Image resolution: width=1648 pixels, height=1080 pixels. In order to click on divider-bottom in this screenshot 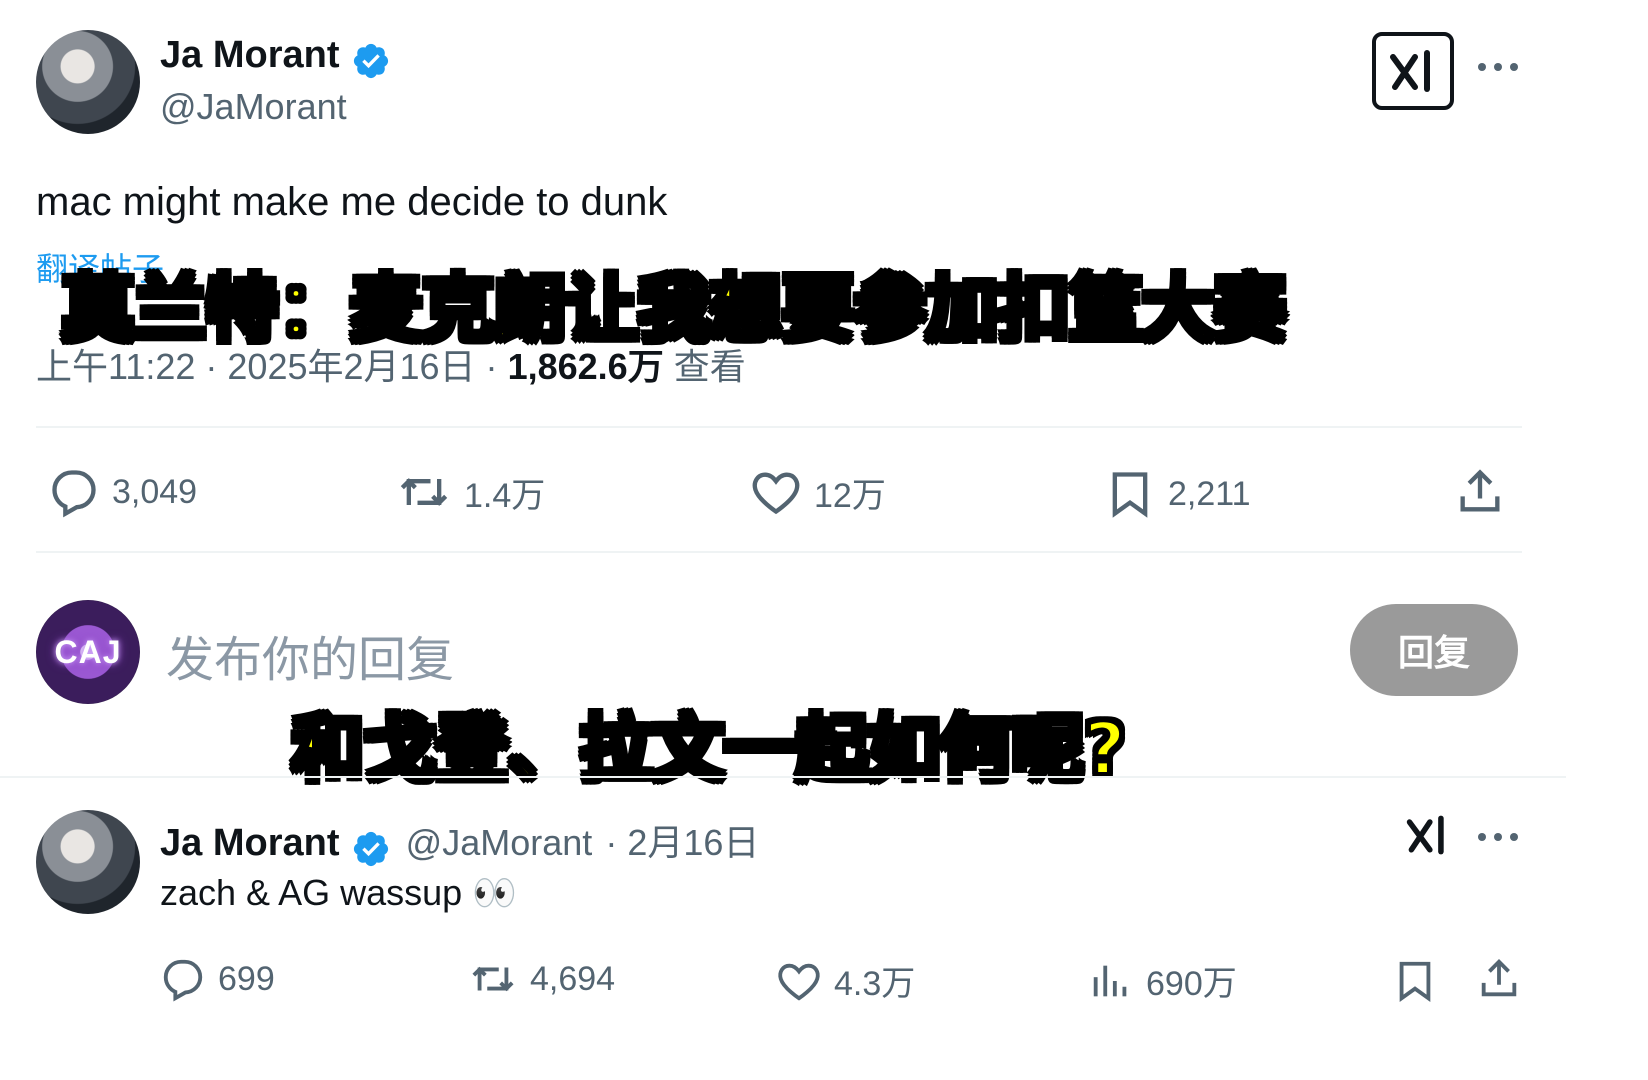, I will do `click(783, 777)`.